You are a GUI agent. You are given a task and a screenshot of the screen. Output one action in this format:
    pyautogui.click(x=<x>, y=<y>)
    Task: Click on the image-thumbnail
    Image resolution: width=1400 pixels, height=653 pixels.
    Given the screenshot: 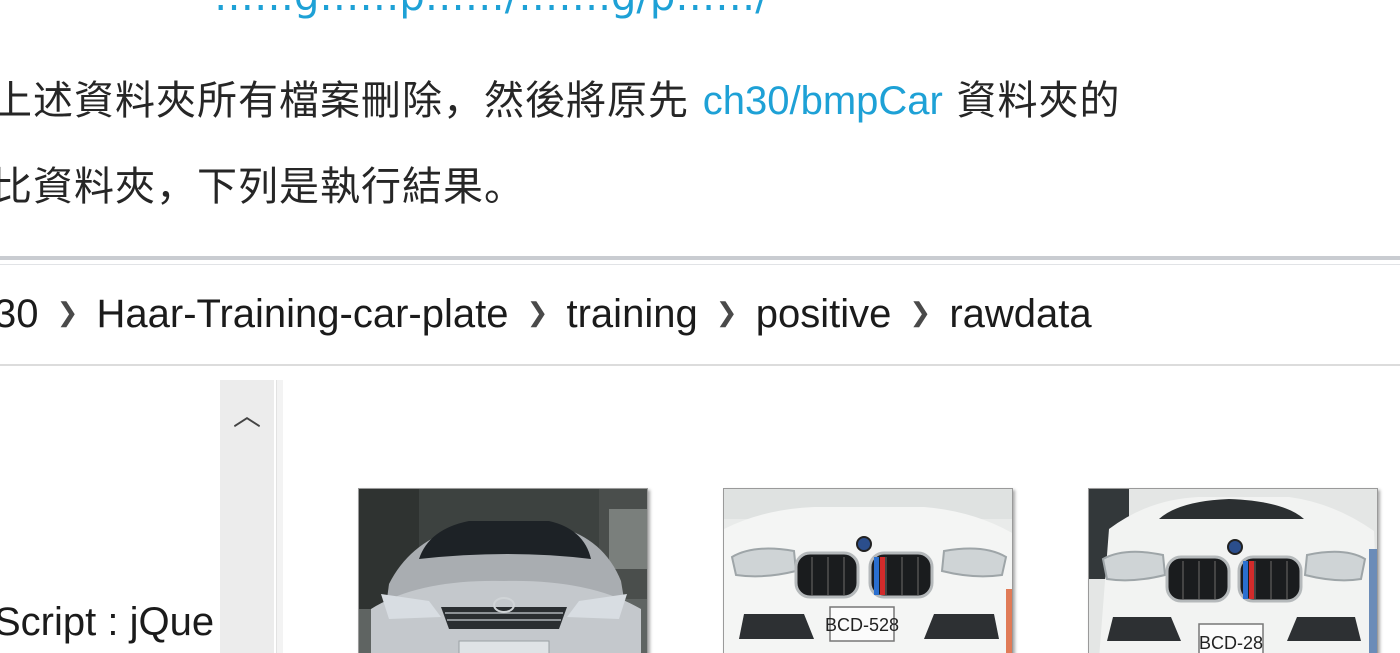 What is the action you would take?
    pyautogui.click(x=503, y=570)
    